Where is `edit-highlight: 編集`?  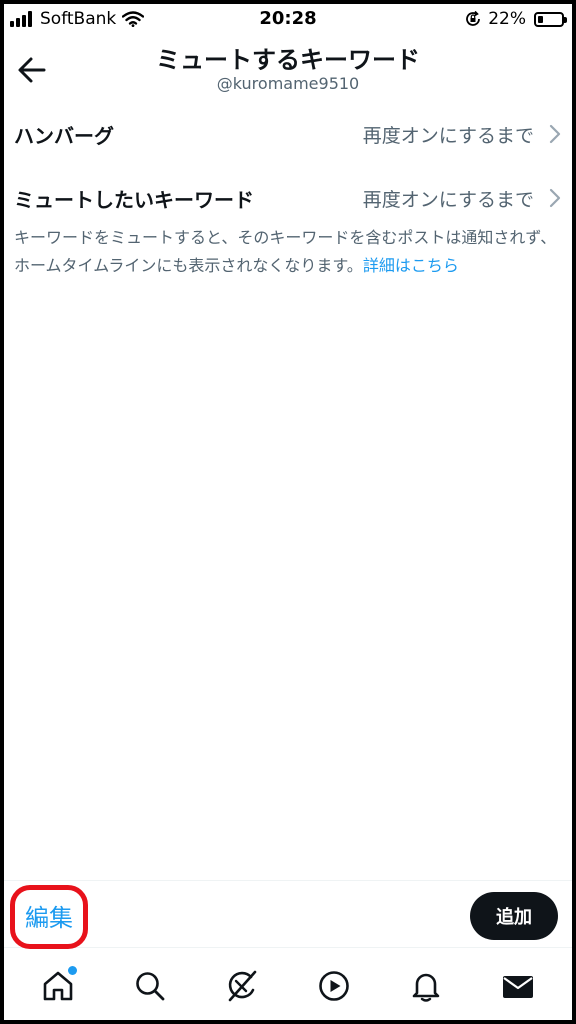 edit-highlight: 編集 is located at coordinates (49, 917).